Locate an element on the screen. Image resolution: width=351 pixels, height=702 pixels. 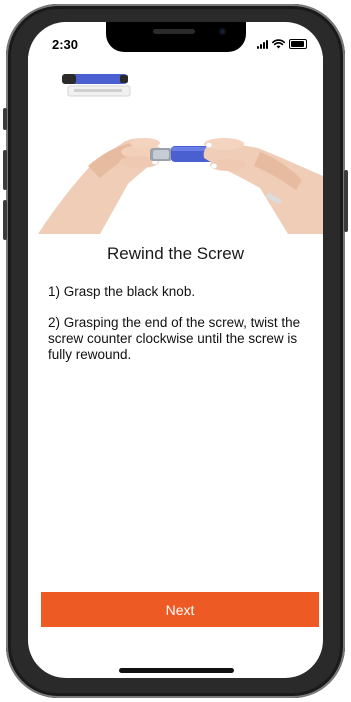
status-icons is located at coordinates (282, 44).